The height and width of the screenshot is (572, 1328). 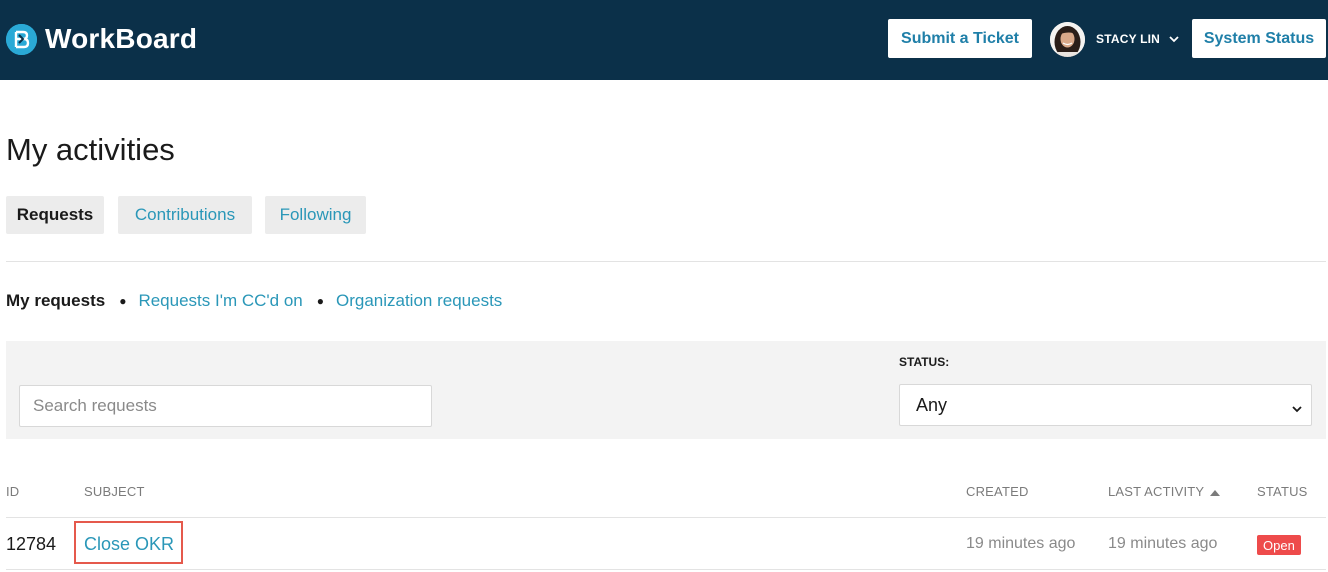 I want to click on last-activity-label: LAST ACTIVITY, so click(x=1156, y=491).